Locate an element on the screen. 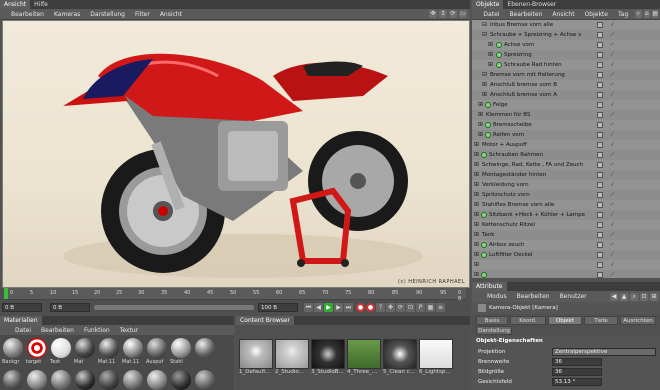  autokey-icon: ● is located at coordinates (370, 307).